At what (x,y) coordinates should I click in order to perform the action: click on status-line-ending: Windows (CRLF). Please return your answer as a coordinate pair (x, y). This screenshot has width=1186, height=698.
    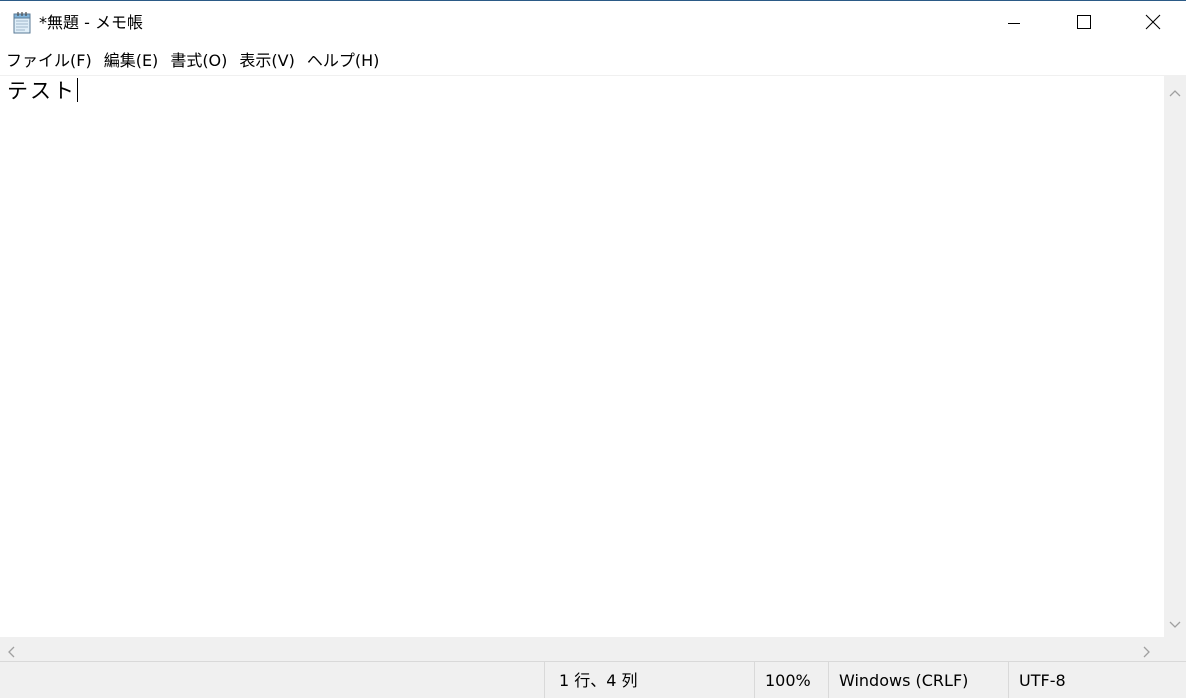
    Looking at the image, I should click on (918, 680).